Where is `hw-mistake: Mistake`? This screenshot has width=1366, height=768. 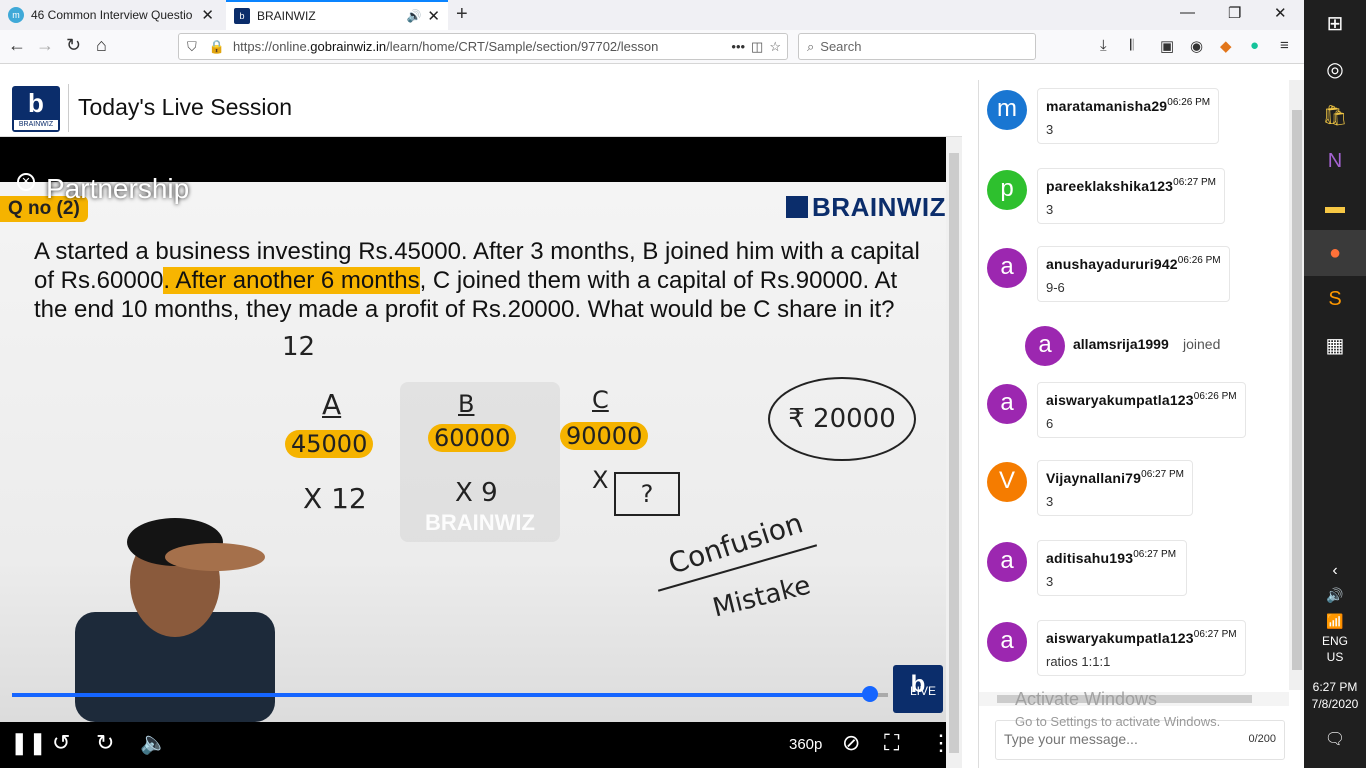
hw-mistake: Mistake is located at coordinates (761, 597).